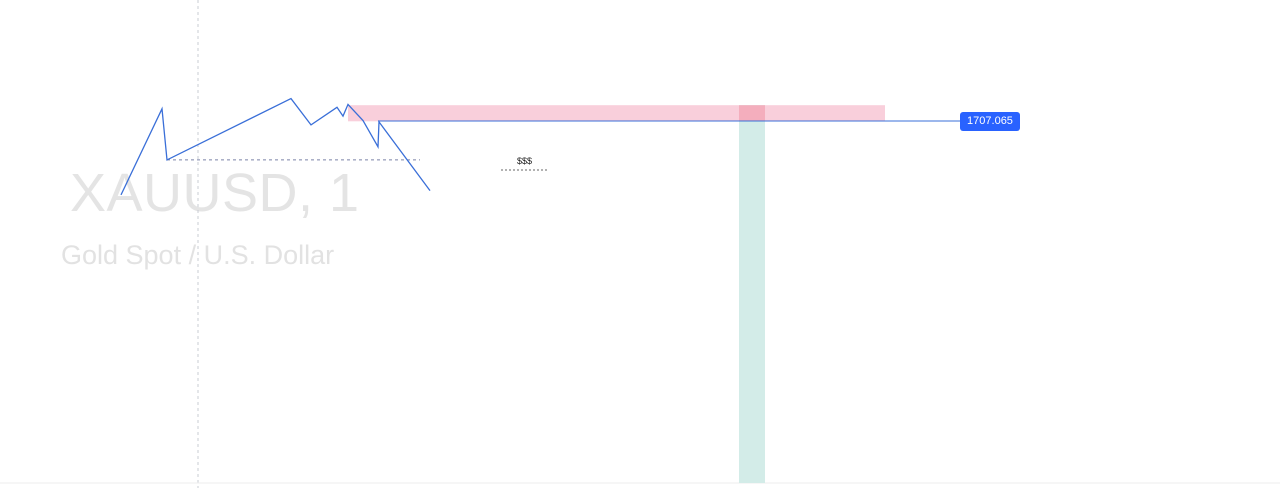 The image size is (1280, 488). I want to click on liquidity-note: $$$, so click(525, 161).